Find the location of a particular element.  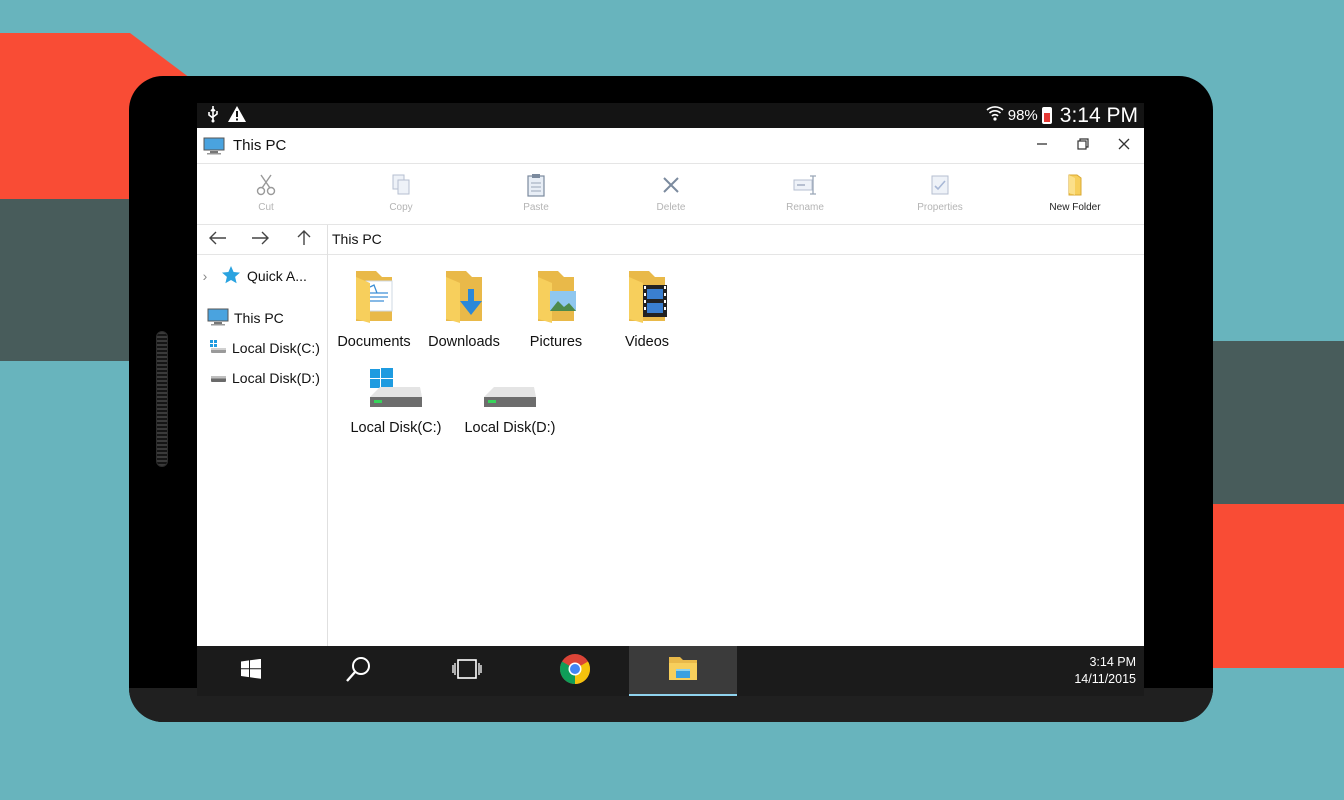

task-view-button is located at coordinates (467, 671).